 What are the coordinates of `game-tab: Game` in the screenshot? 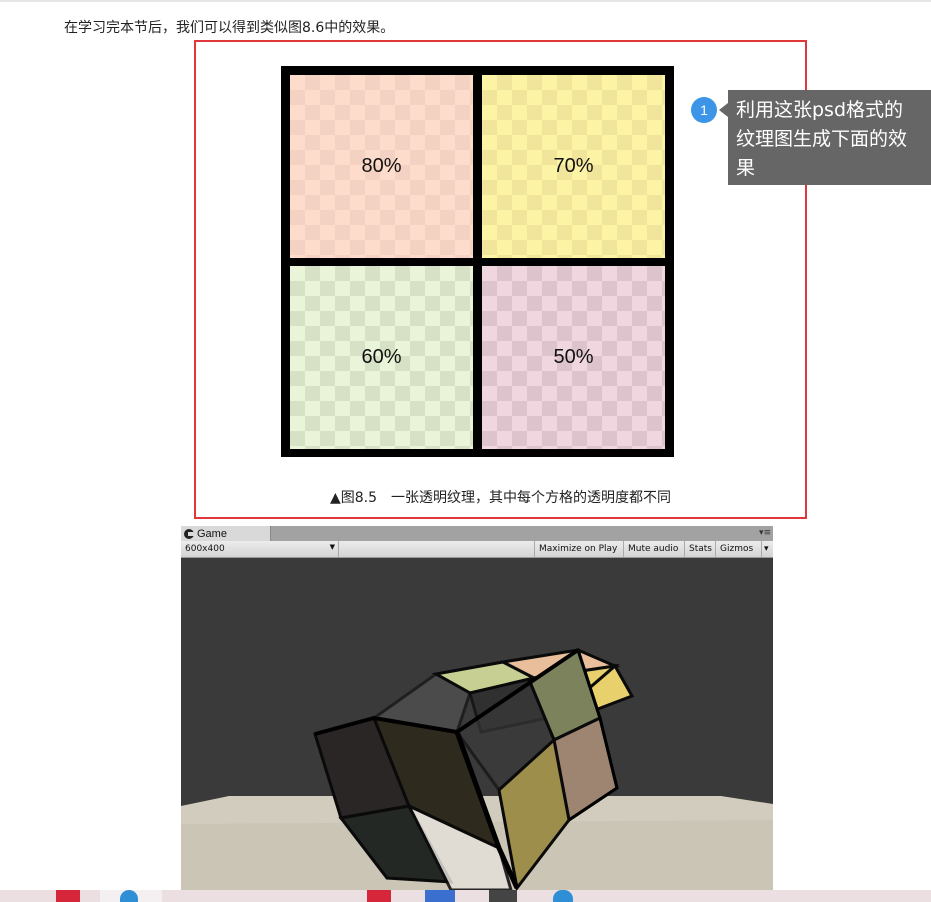 It's located at (226, 533).